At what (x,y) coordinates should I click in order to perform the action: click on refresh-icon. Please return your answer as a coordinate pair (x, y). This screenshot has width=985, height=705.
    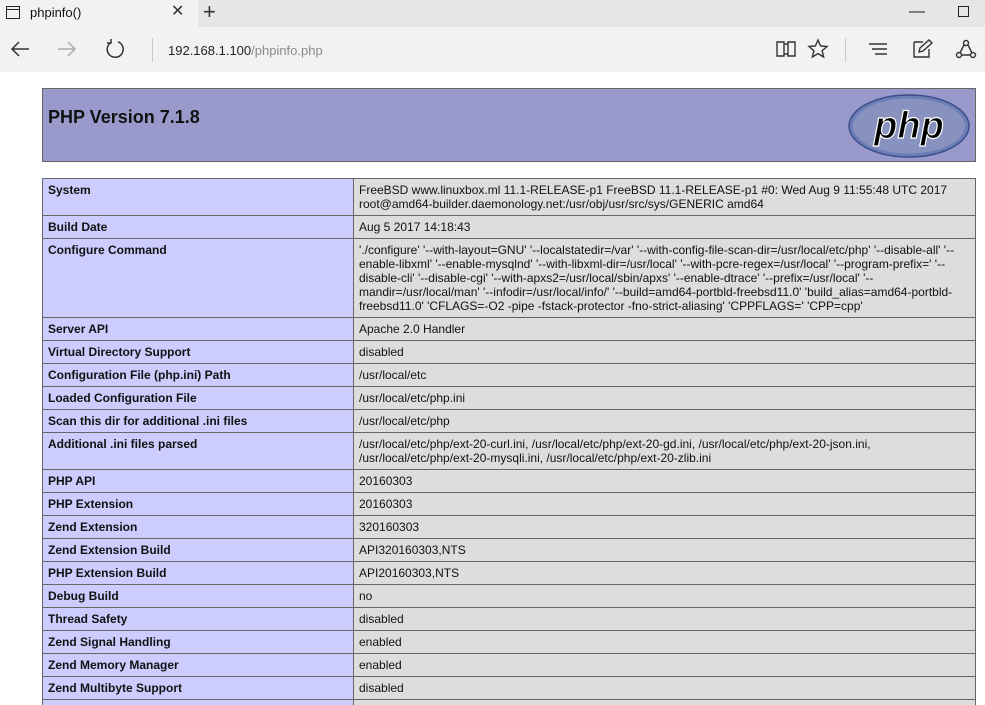
    Looking at the image, I should click on (115, 49).